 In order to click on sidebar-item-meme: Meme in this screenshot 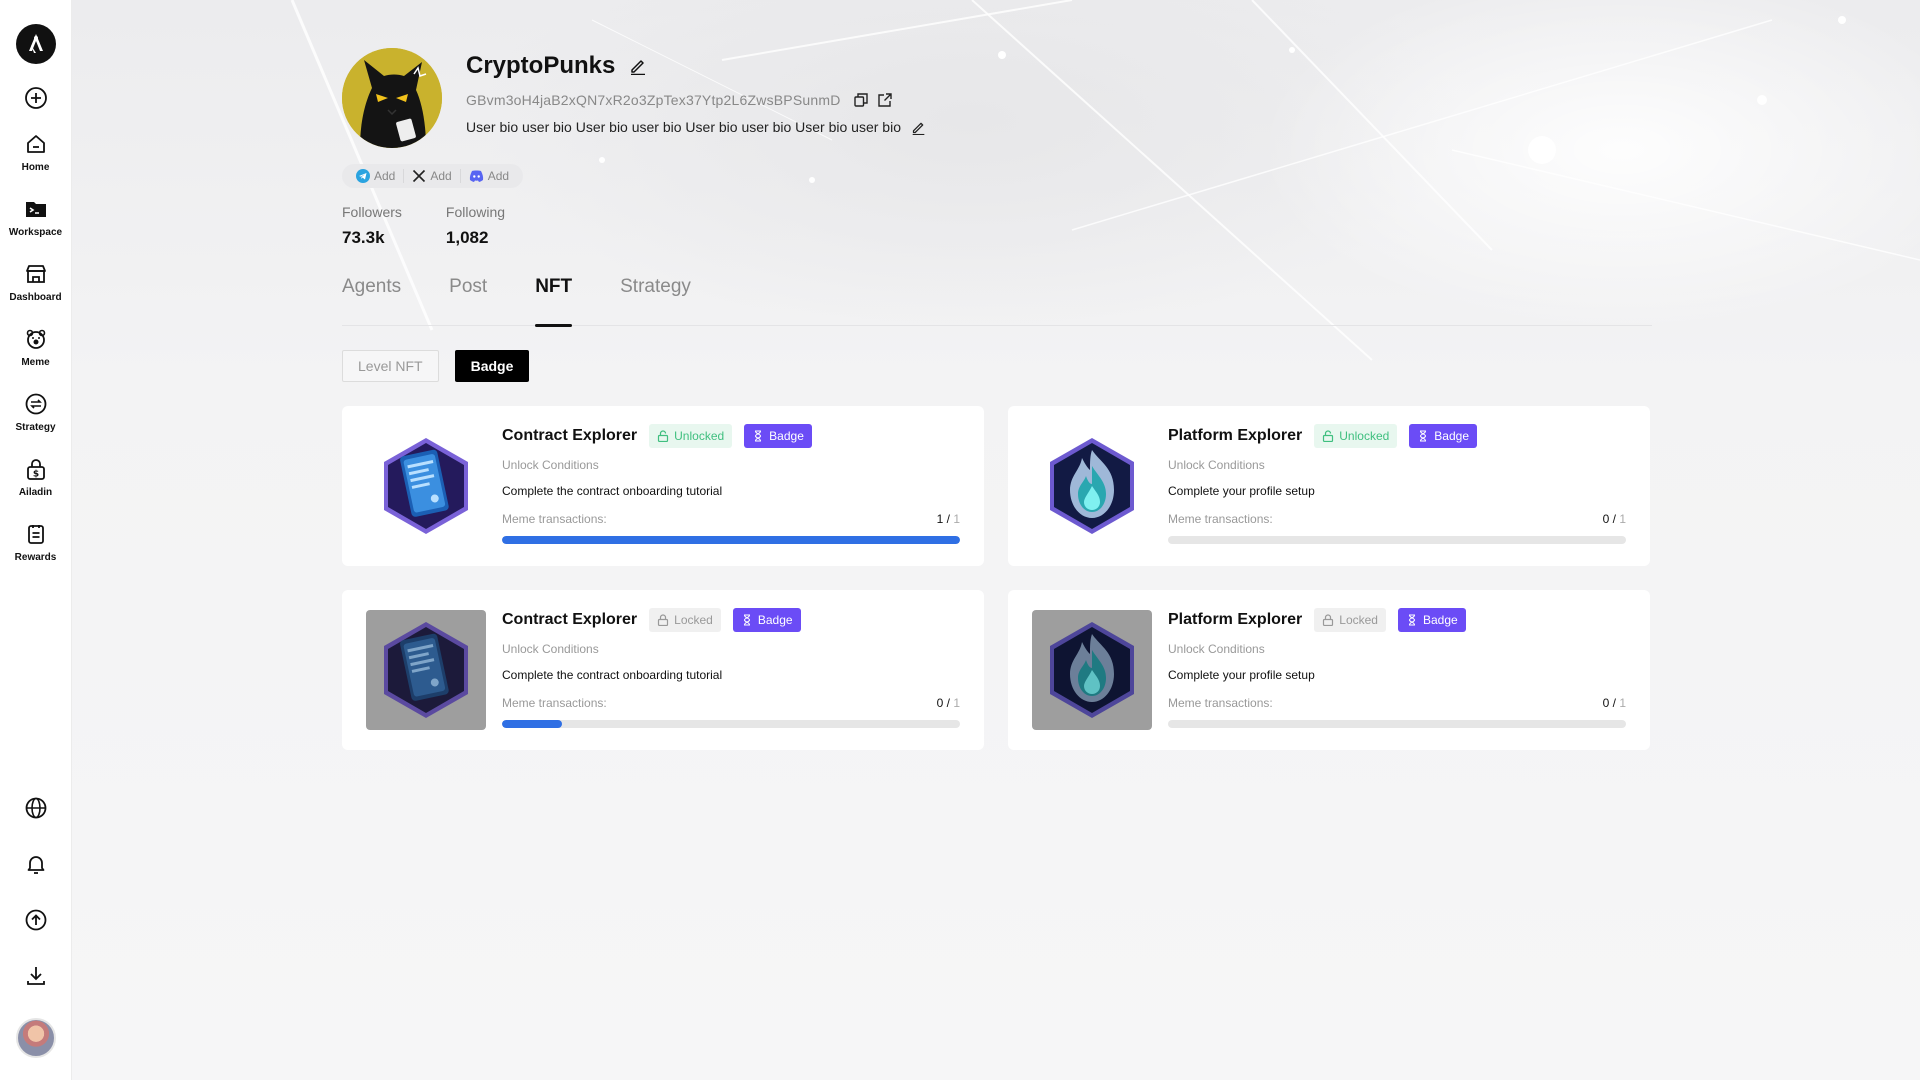, I will do `click(36, 346)`.